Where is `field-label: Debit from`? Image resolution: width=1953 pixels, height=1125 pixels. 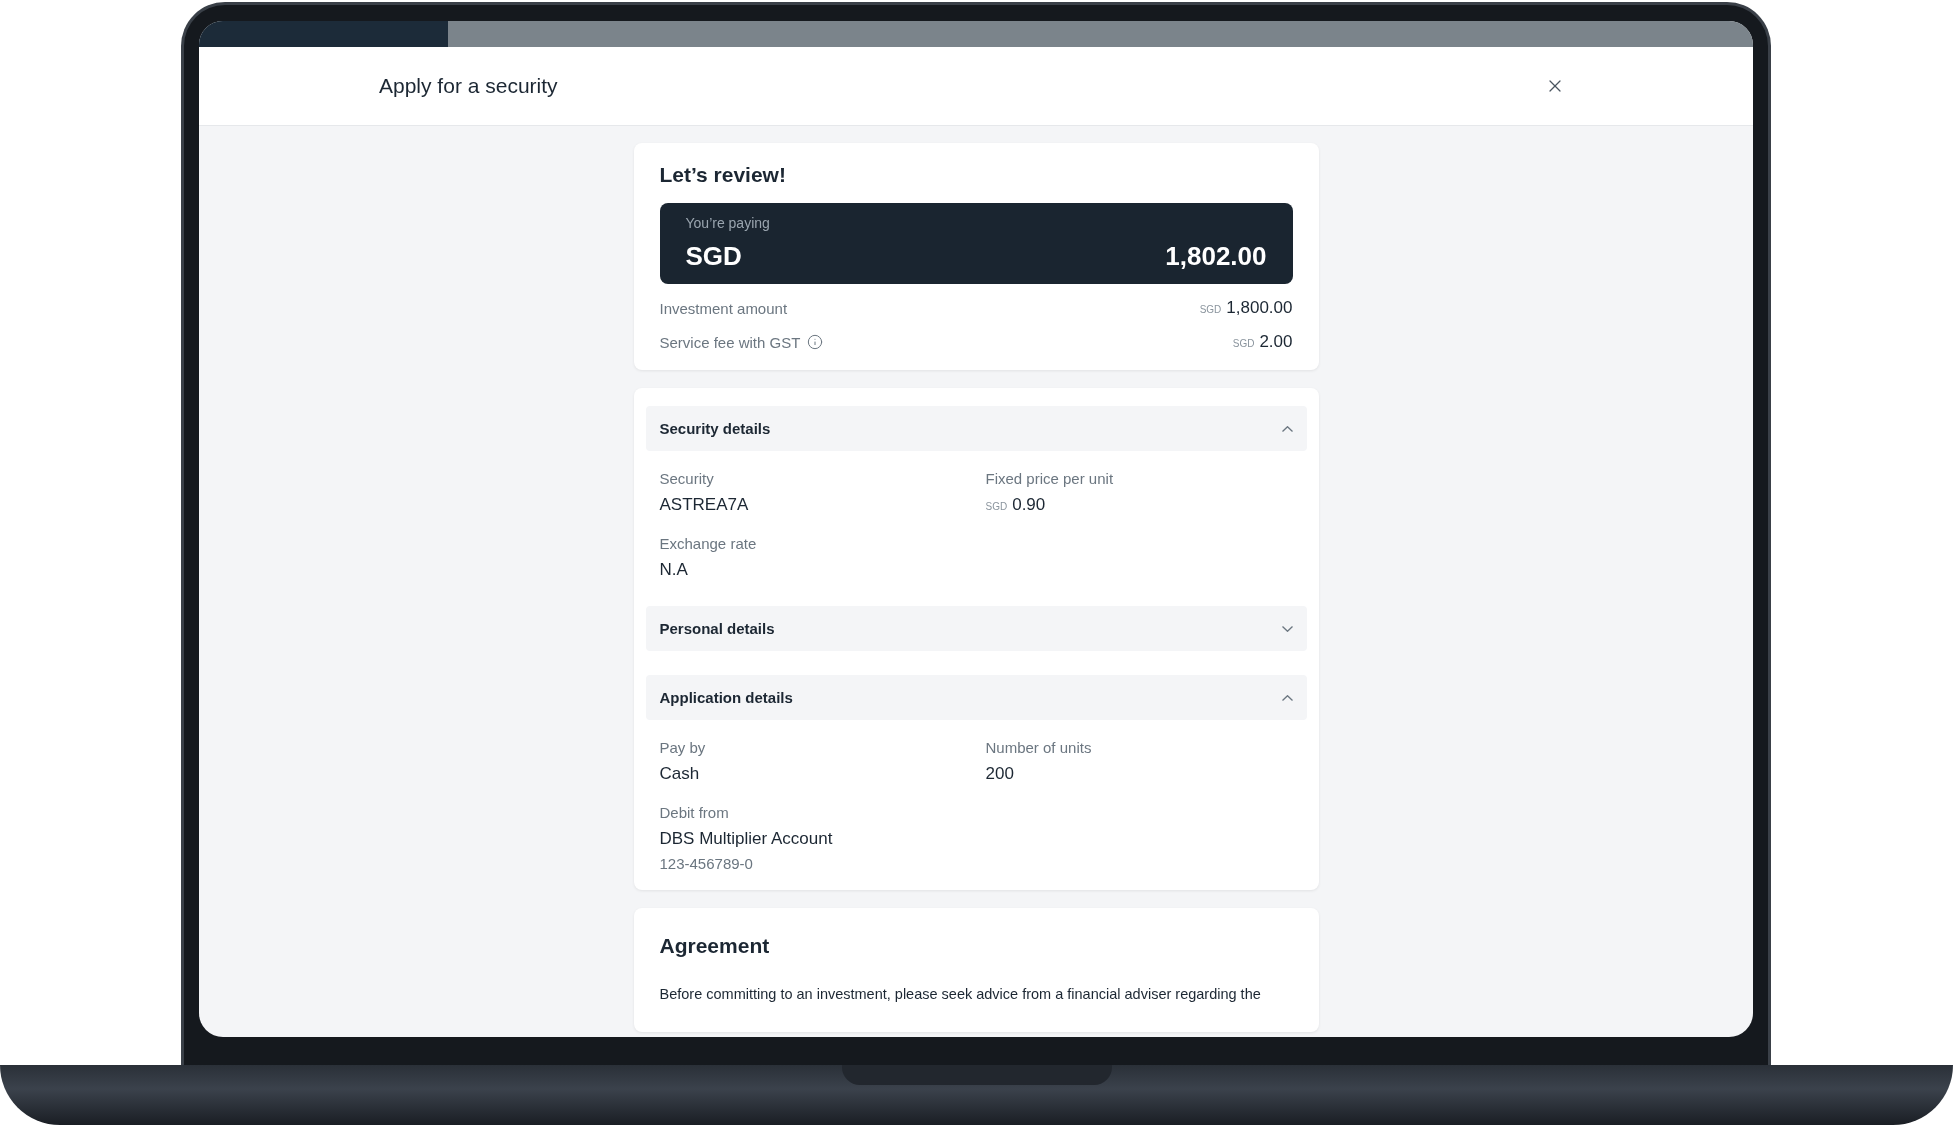
field-label: Debit from is located at coordinates (694, 812).